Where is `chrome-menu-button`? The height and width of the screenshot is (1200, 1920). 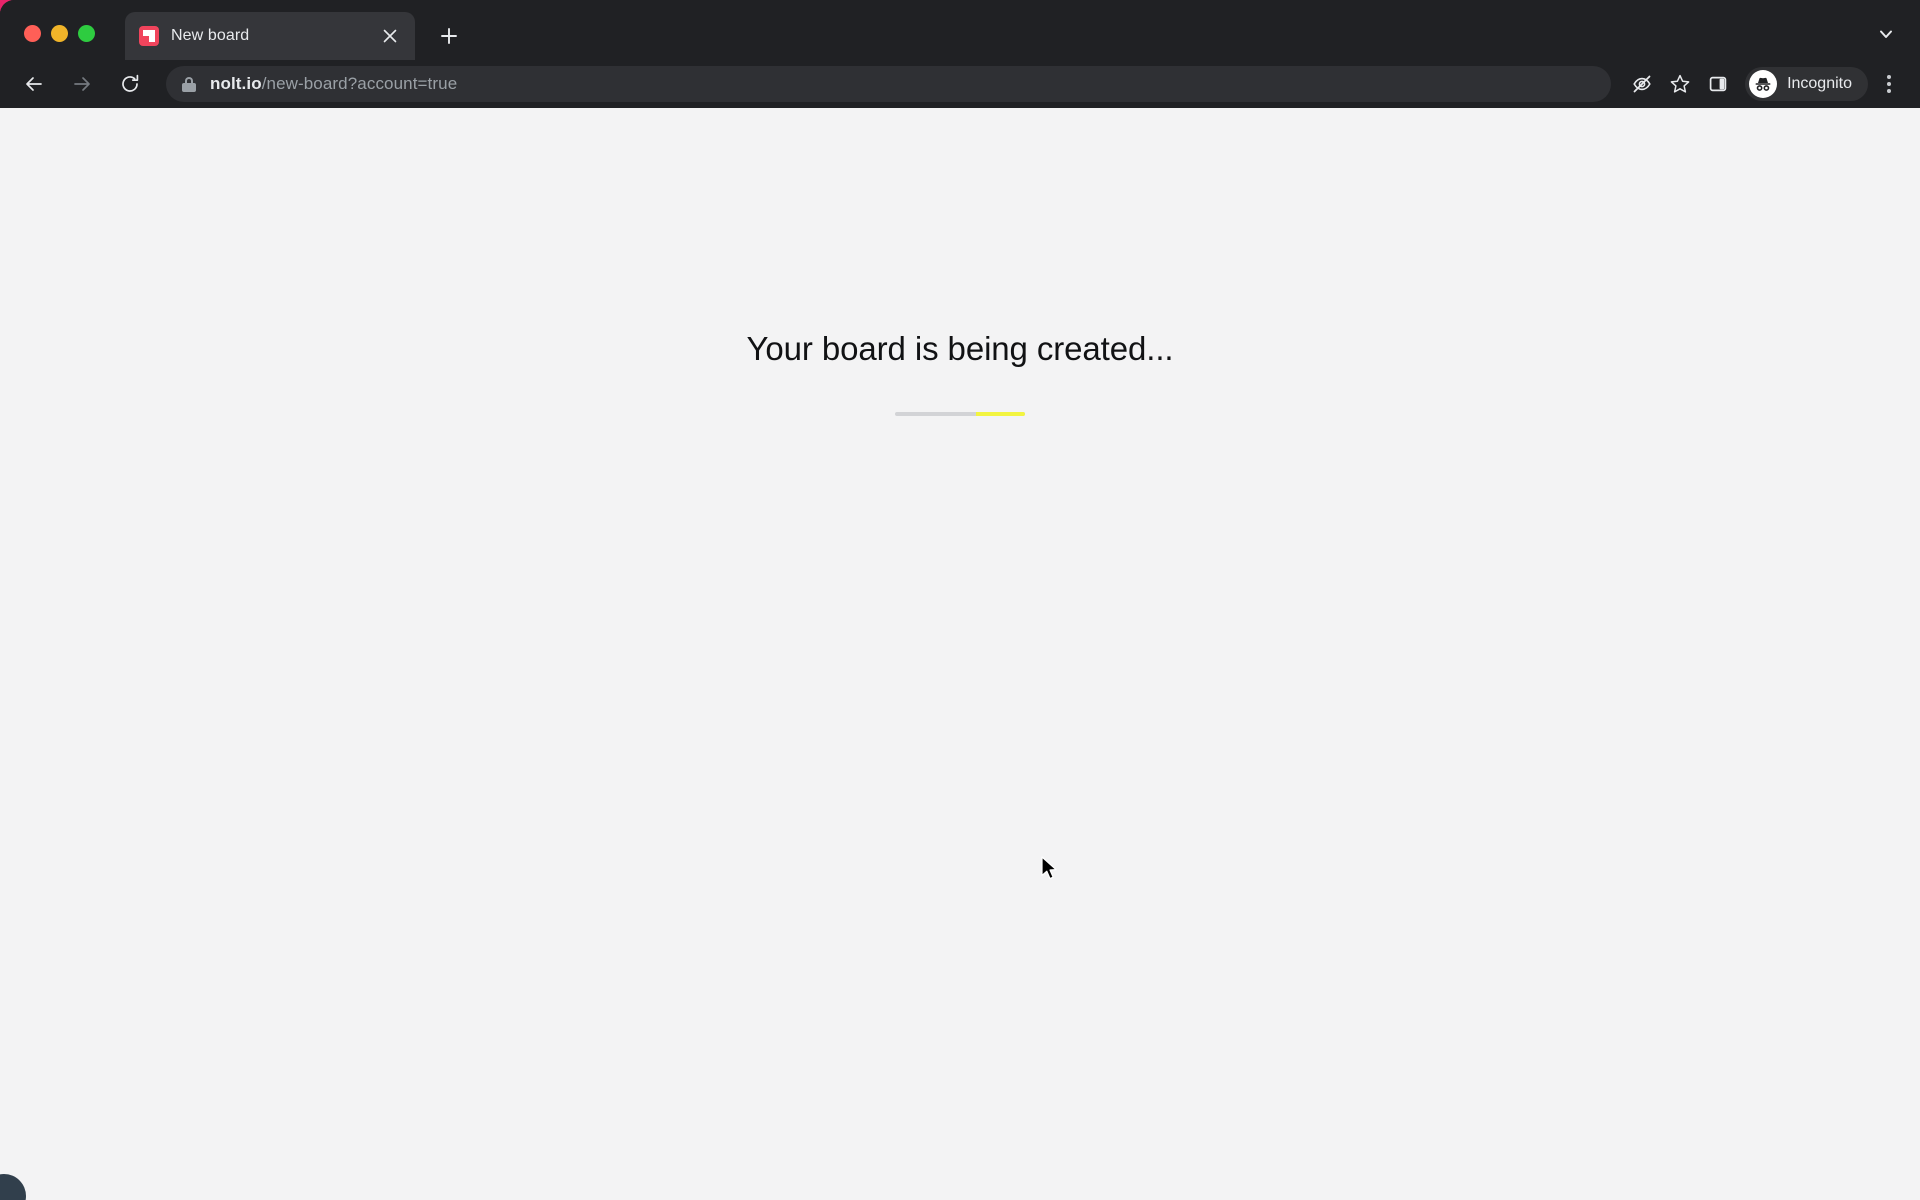
chrome-menu-button is located at coordinates (1889, 84).